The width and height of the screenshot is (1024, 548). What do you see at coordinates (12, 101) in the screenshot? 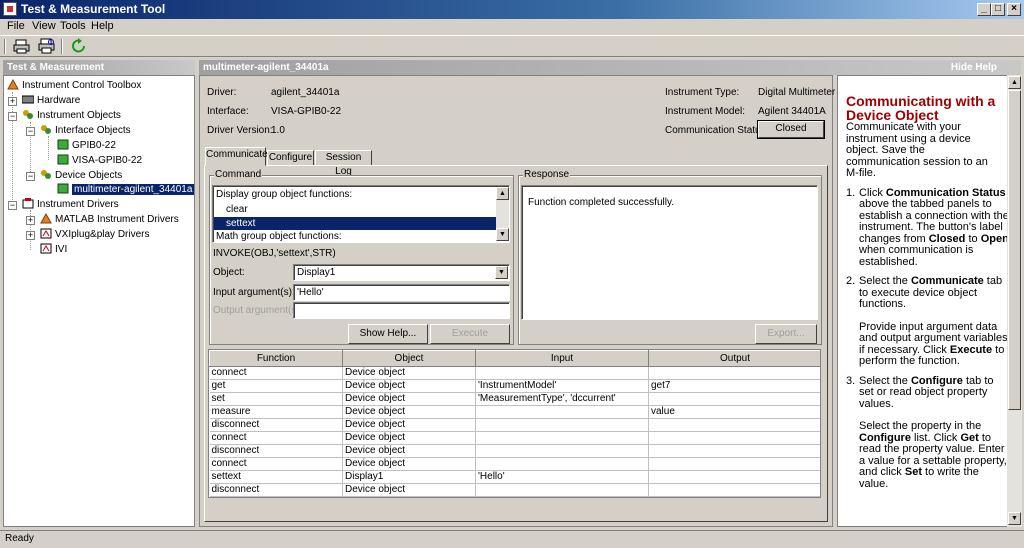
I see `hardware-expander: +` at bounding box center [12, 101].